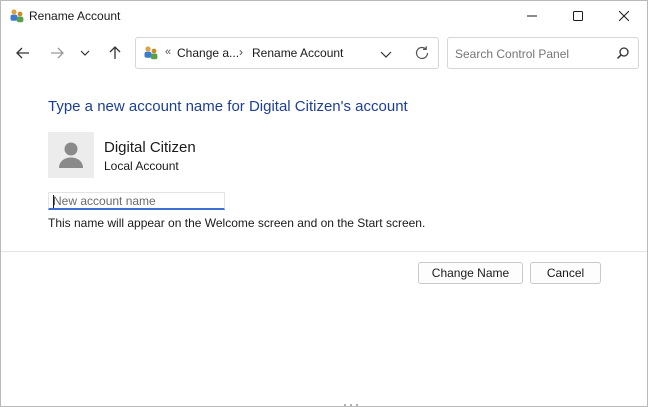 Image resolution: width=648 pixels, height=407 pixels. What do you see at coordinates (150, 147) in the screenshot?
I see `account-name: Digital Citizen` at bounding box center [150, 147].